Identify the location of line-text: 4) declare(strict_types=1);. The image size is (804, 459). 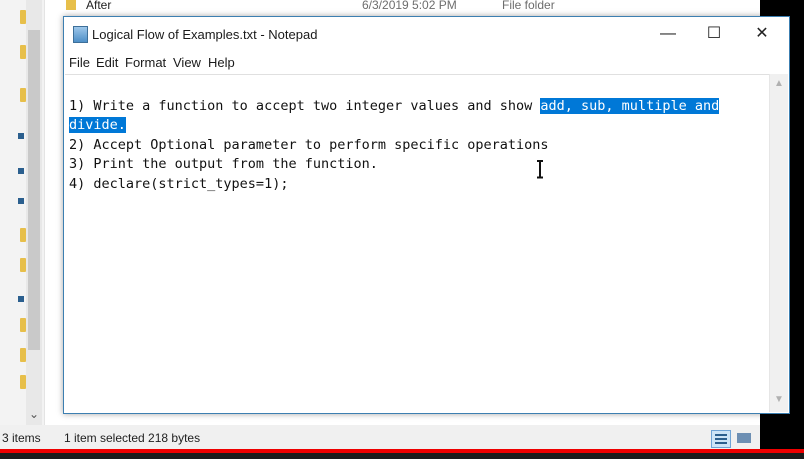
(179, 183).